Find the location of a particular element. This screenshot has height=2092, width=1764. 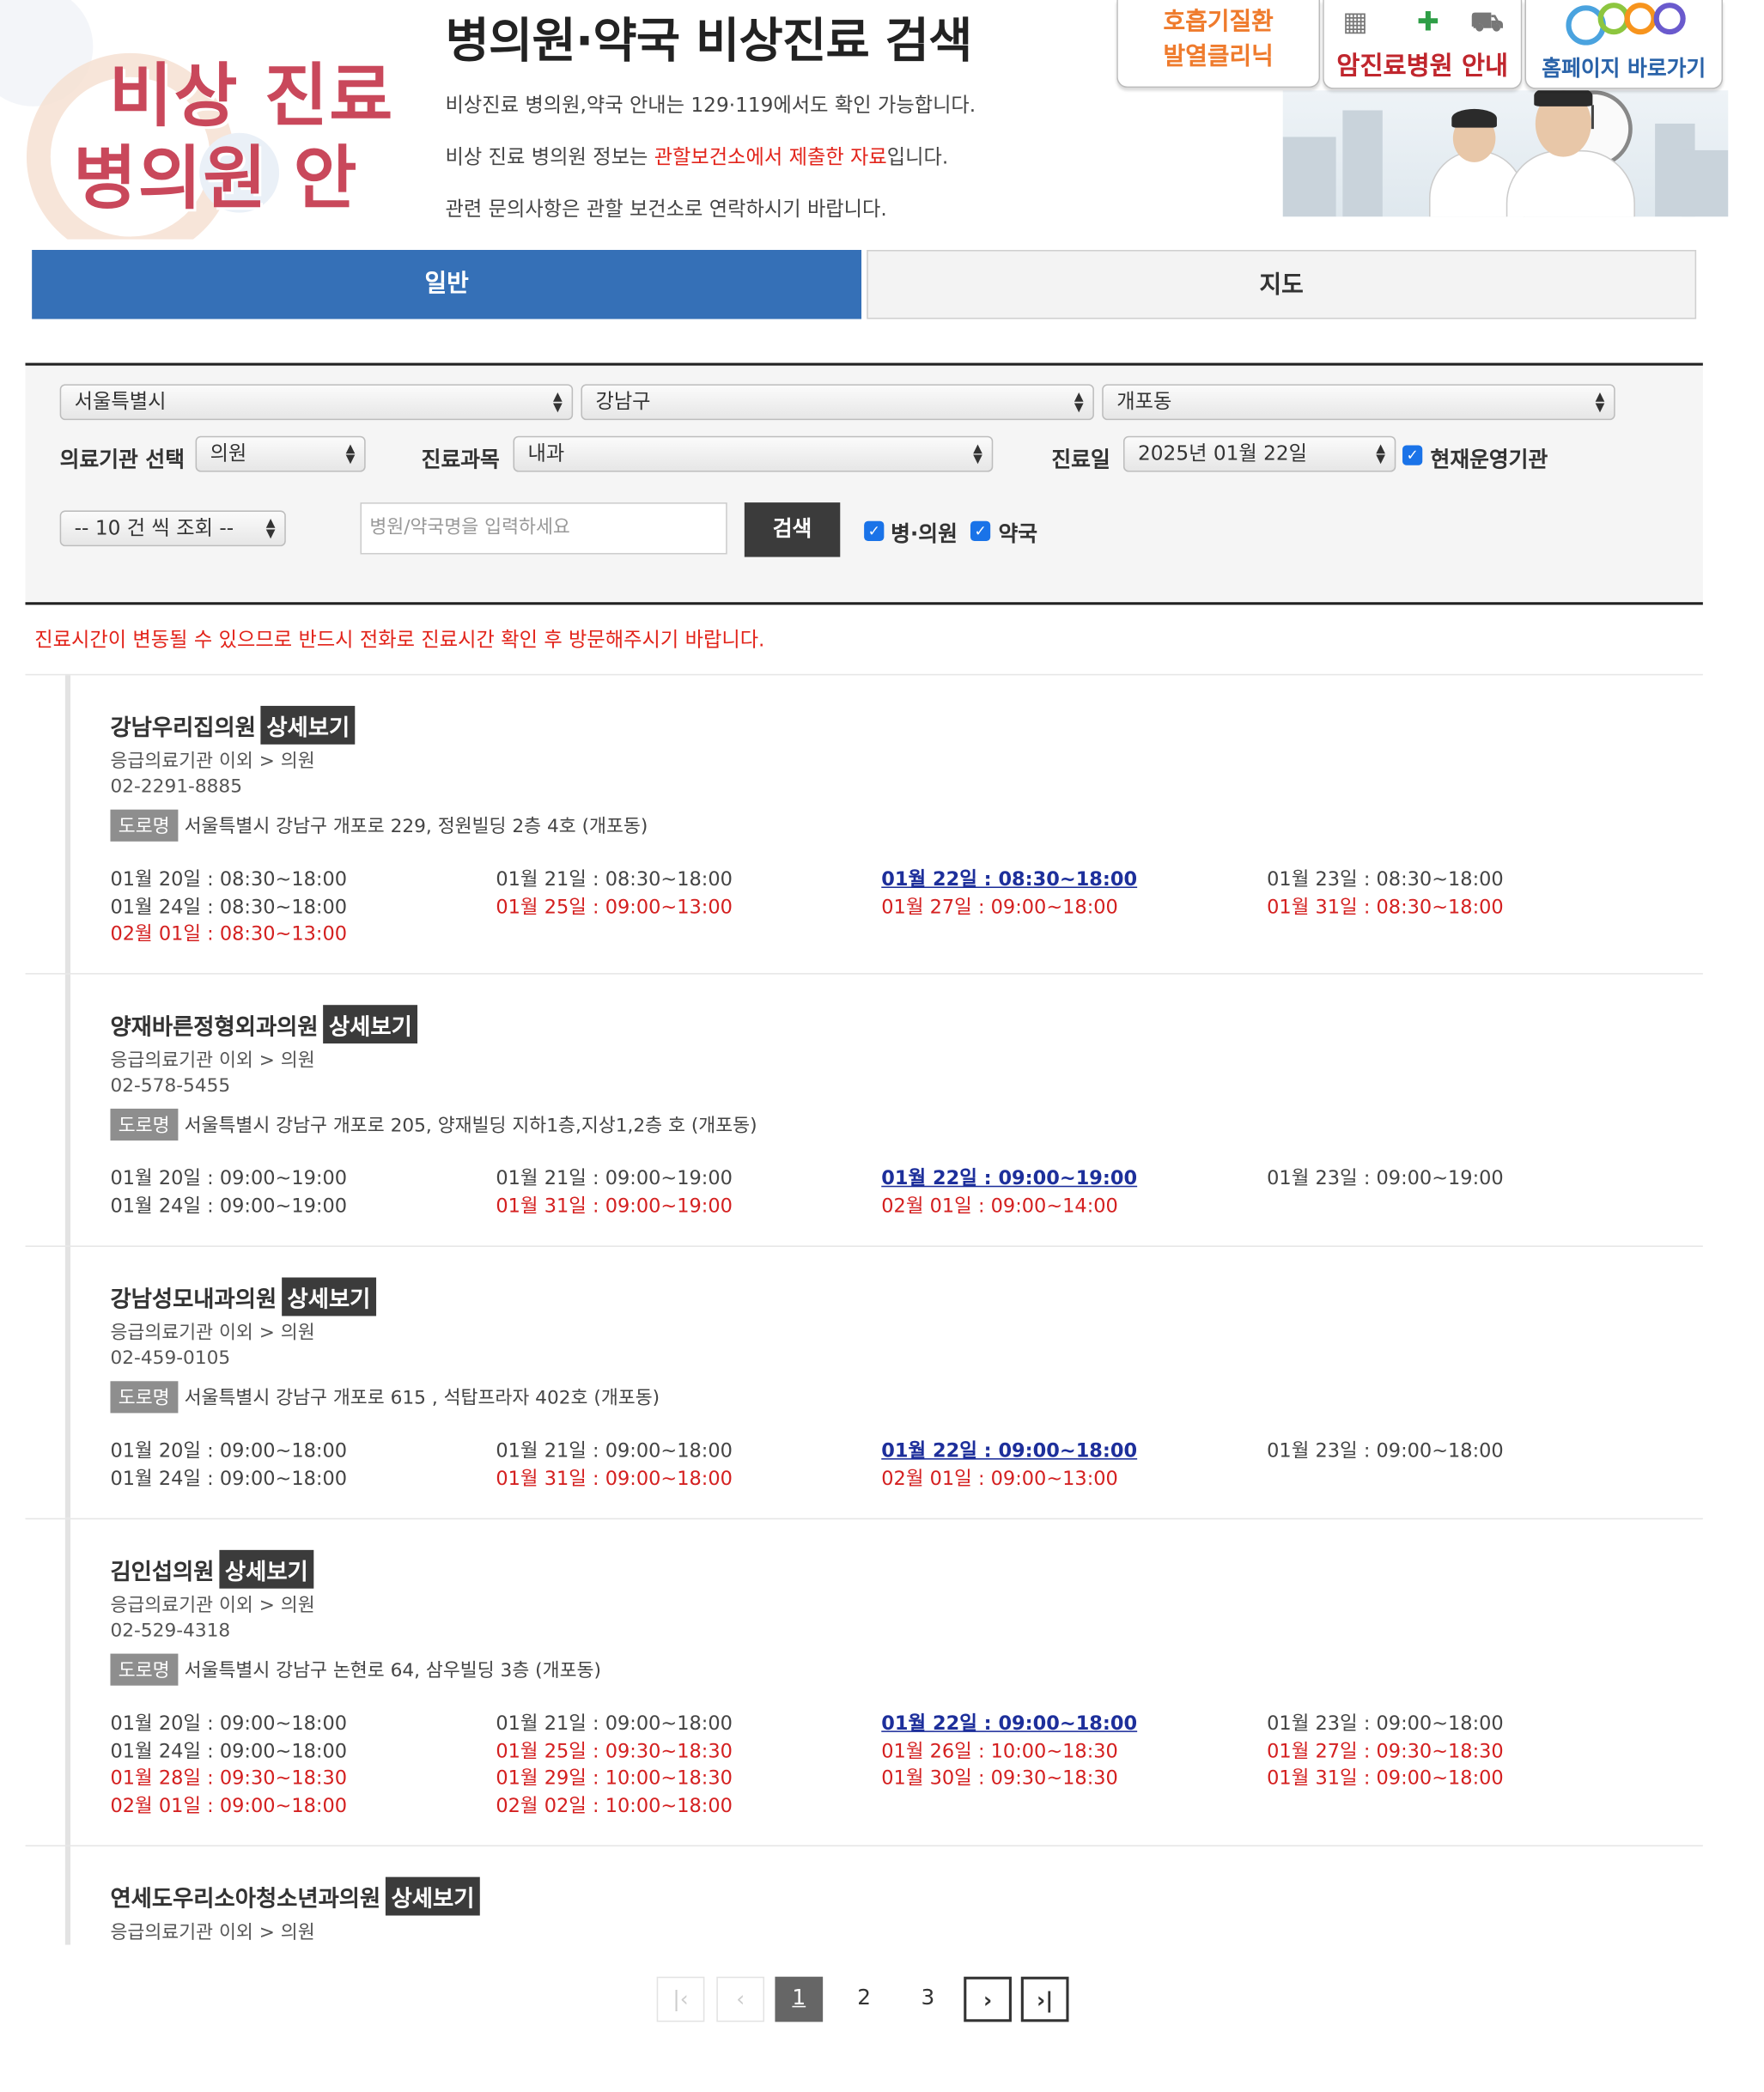

schedule-today: 01월 22일 : 08:30~18:00 is located at coordinates (1074, 880).